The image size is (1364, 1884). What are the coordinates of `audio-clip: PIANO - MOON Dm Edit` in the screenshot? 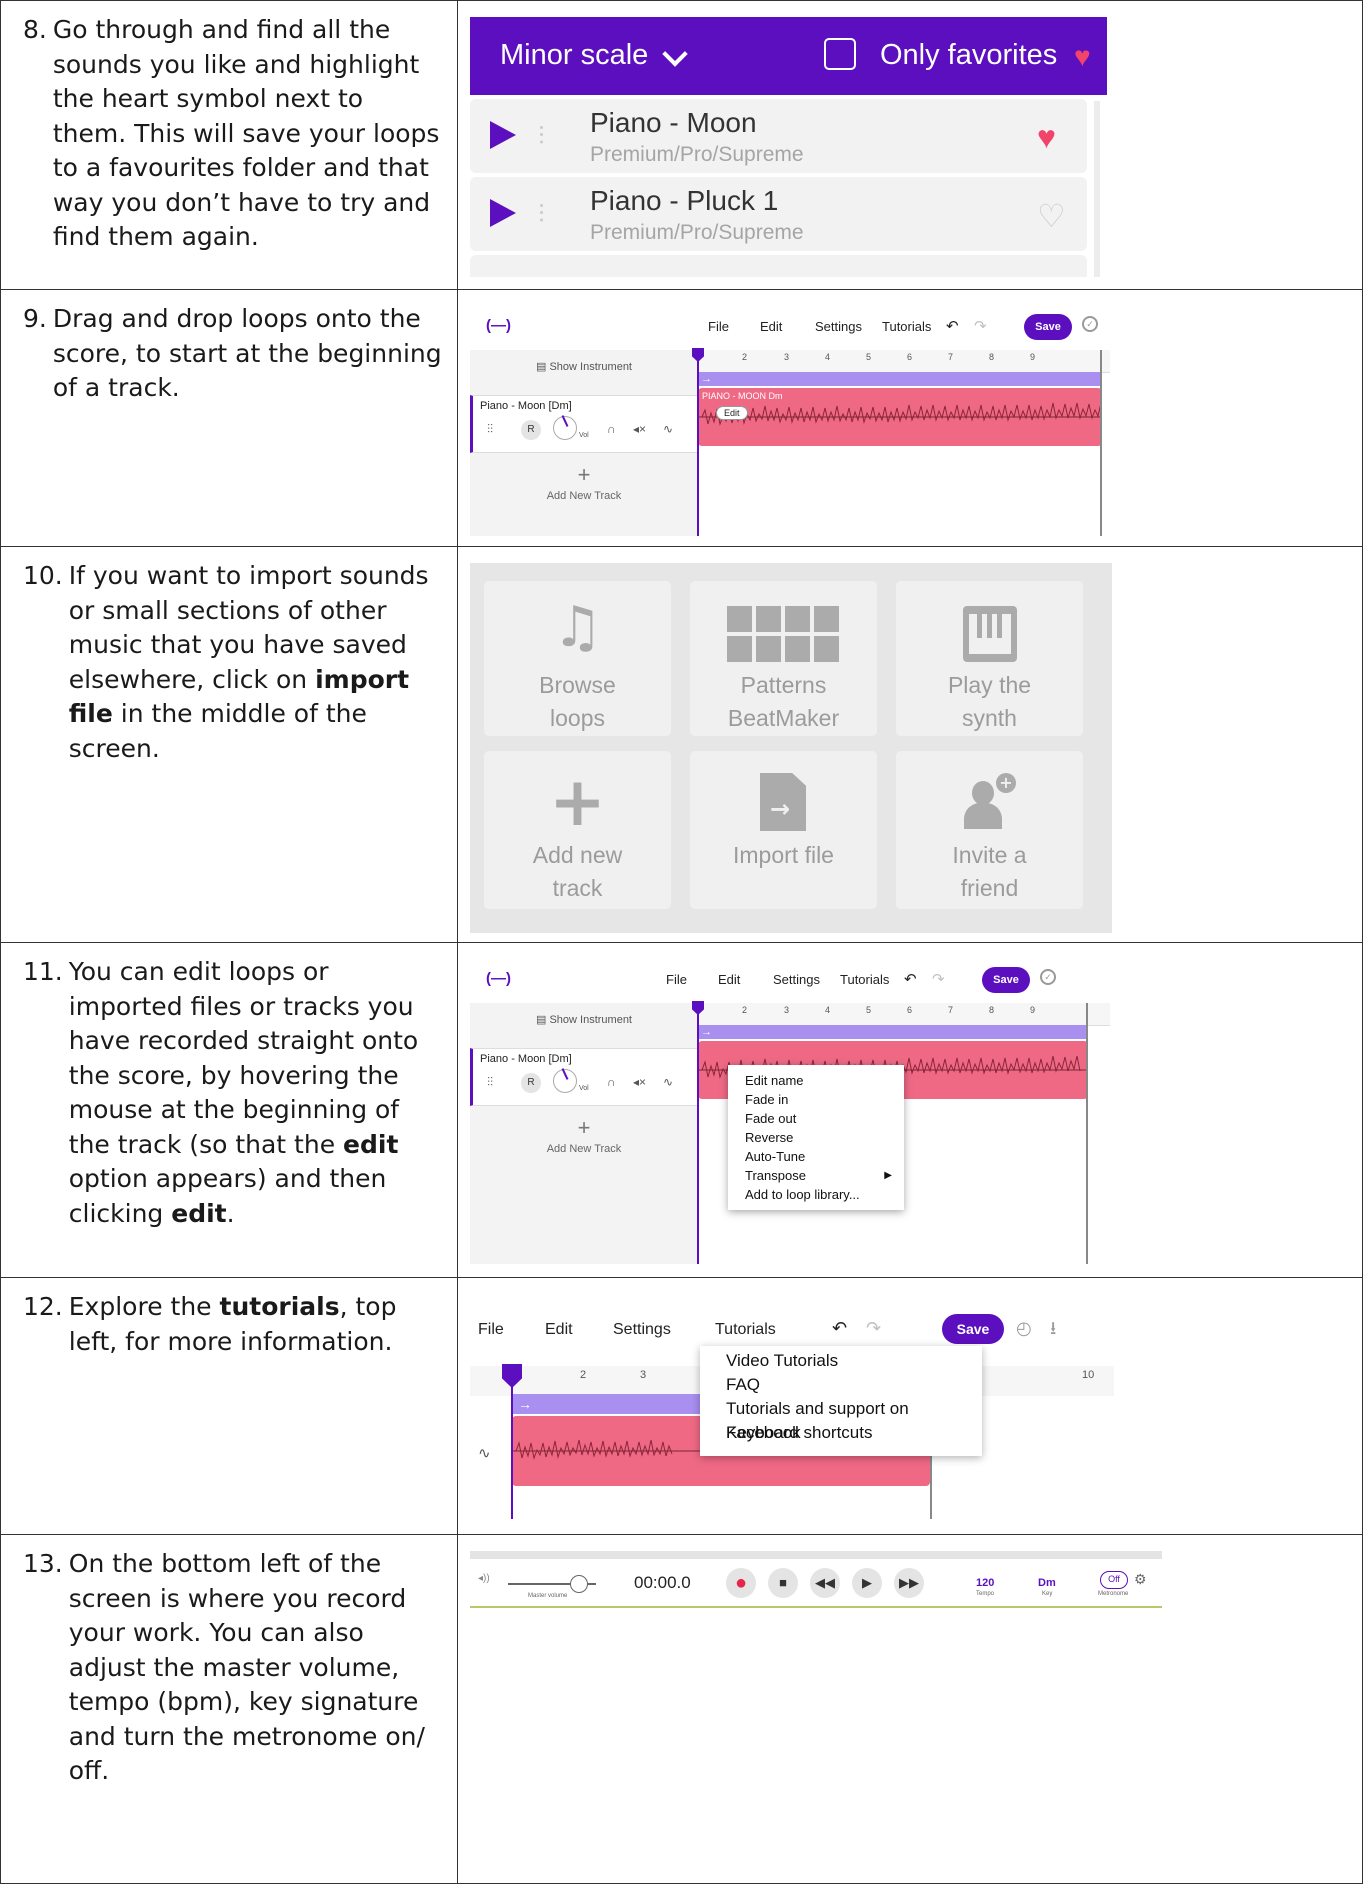 It's located at (900, 417).